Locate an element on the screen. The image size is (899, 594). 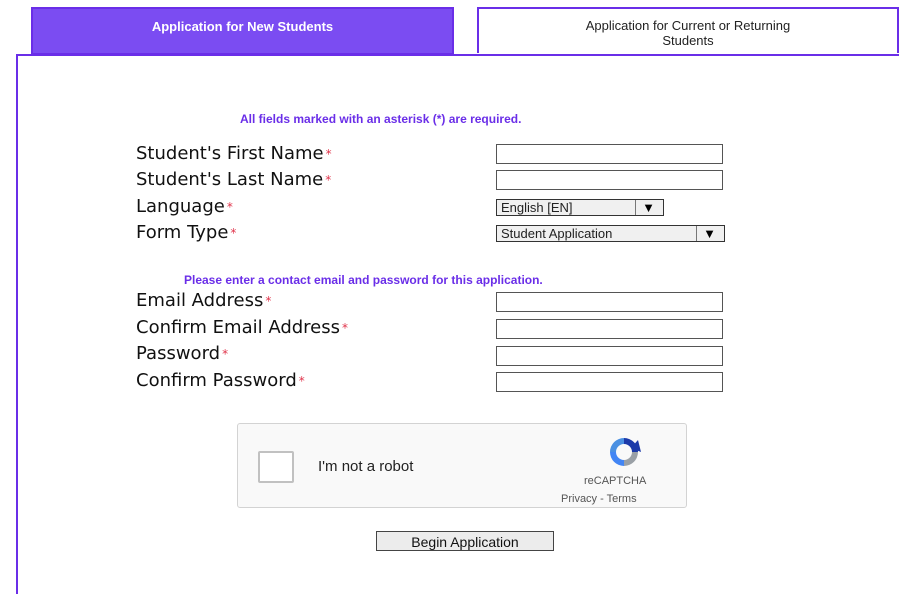
tab-new-students: Application for New Students is located at coordinates (242, 31).